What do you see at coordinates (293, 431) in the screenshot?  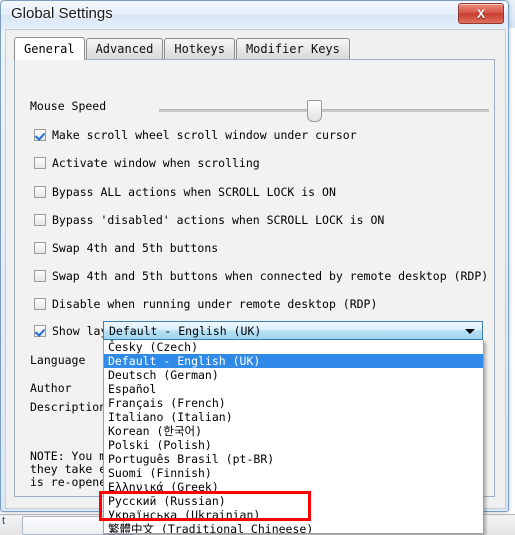 I see `dropdown-option: Korean (한국어)` at bounding box center [293, 431].